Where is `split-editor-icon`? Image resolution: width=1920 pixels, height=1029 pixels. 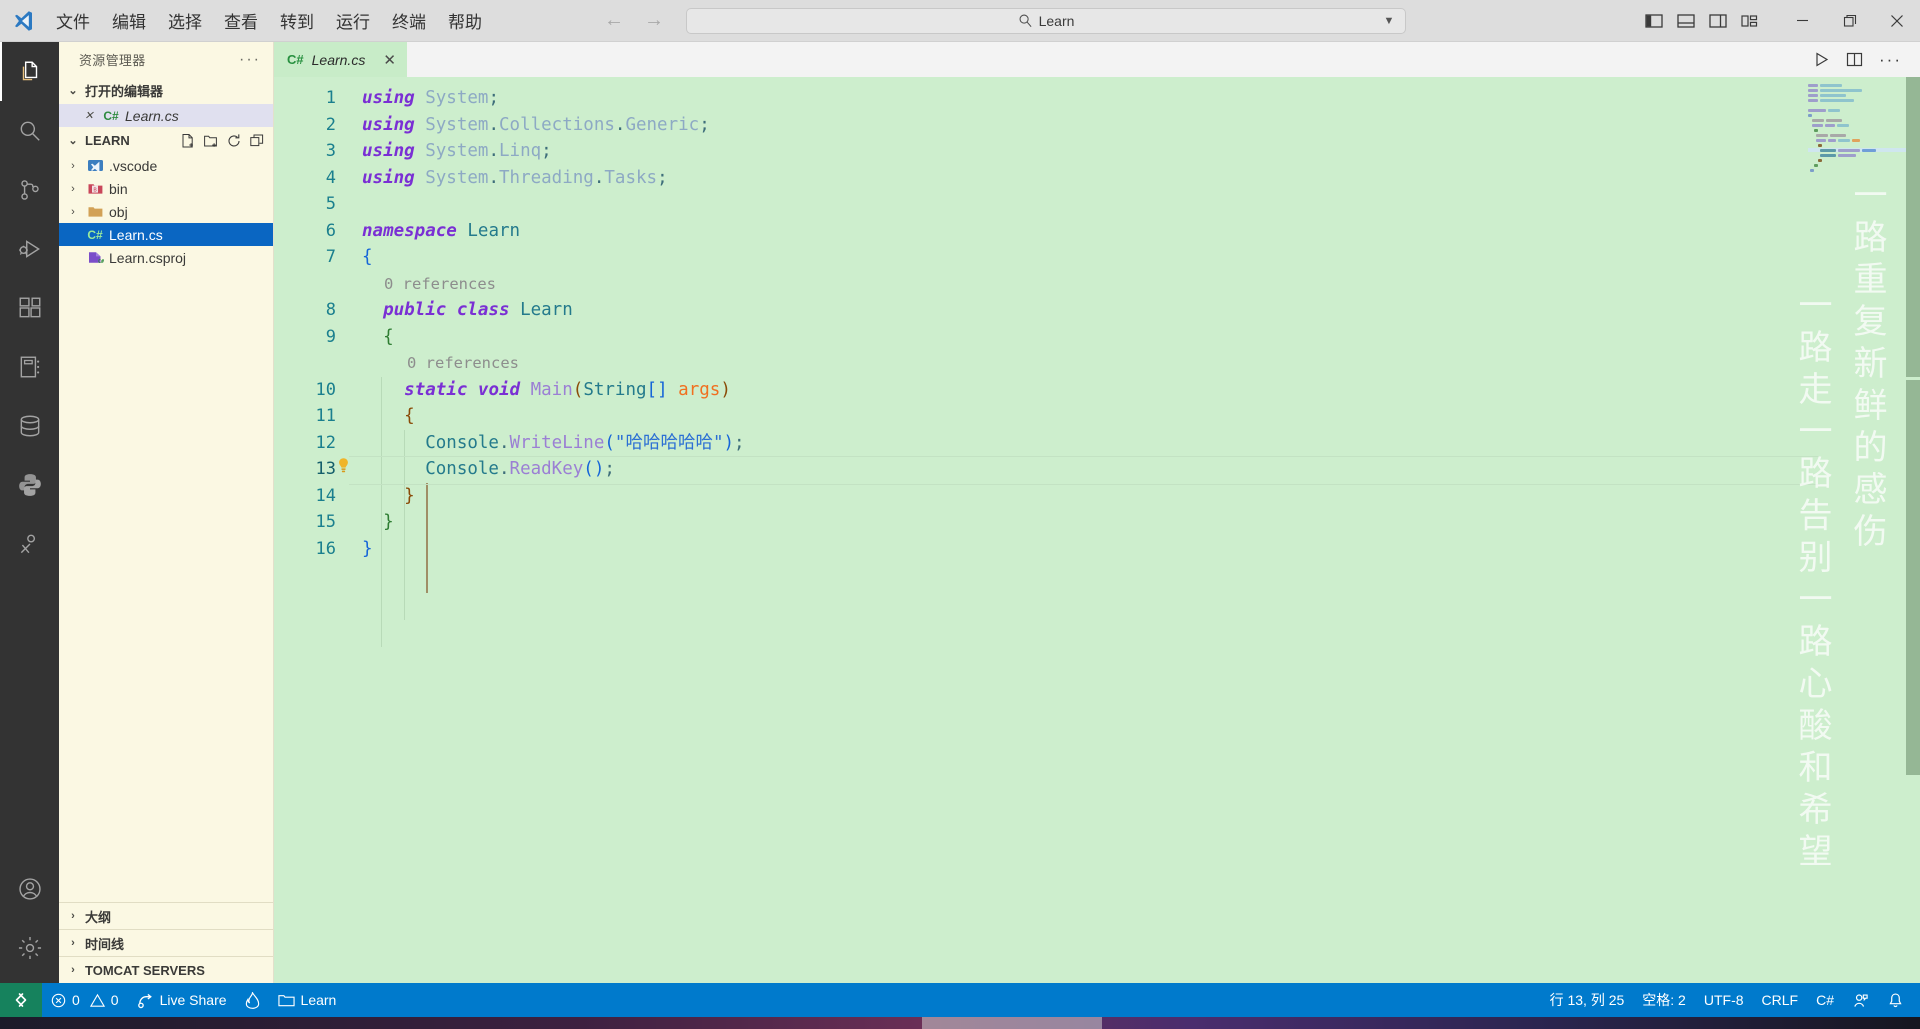
split-editor-icon is located at coordinates (1854, 59).